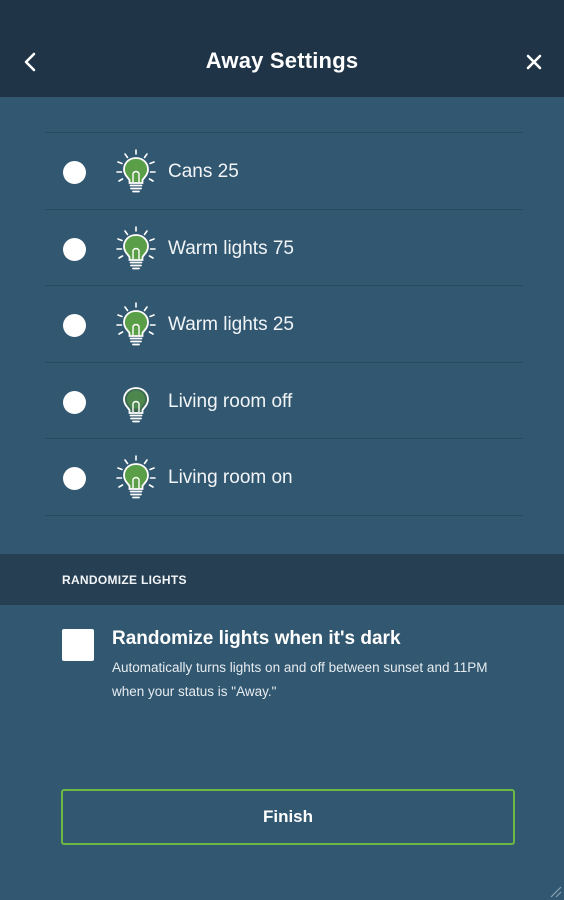 The image size is (564, 900). I want to click on section-title: RANDOMIZE LIGHTS, so click(124, 580).